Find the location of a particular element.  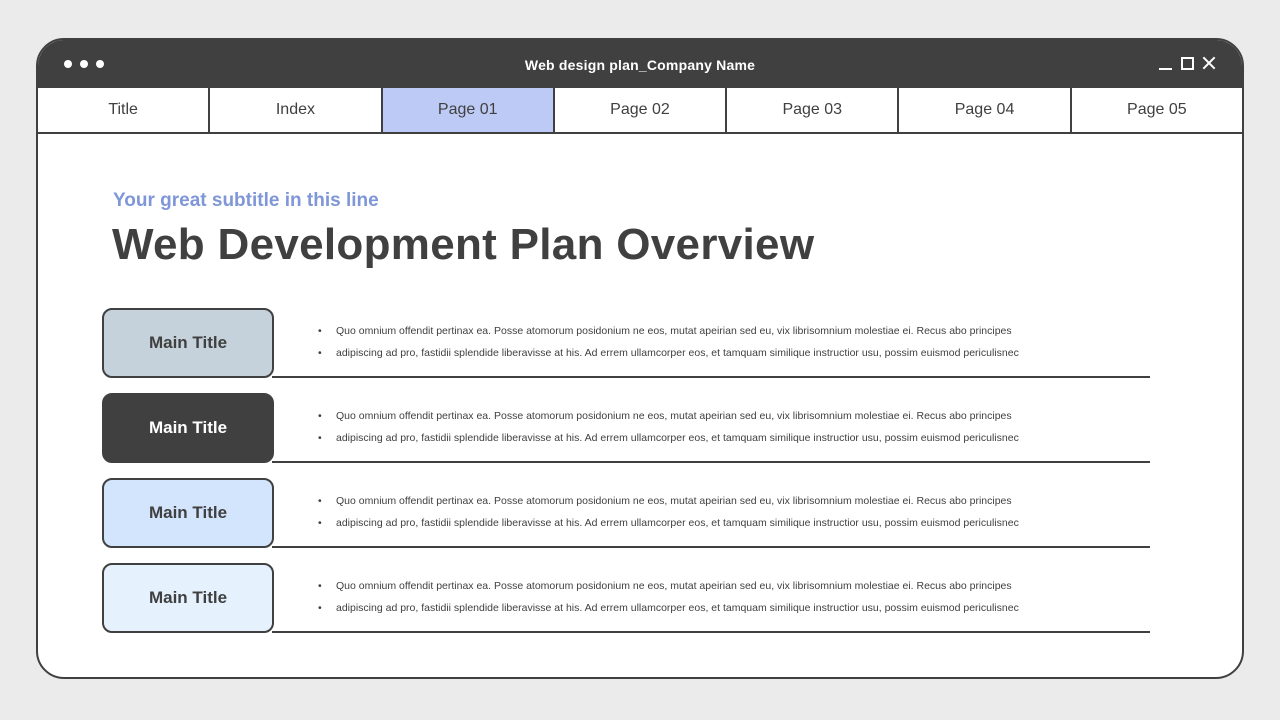

tab-page-03: Page 03 is located at coordinates (813, 110).